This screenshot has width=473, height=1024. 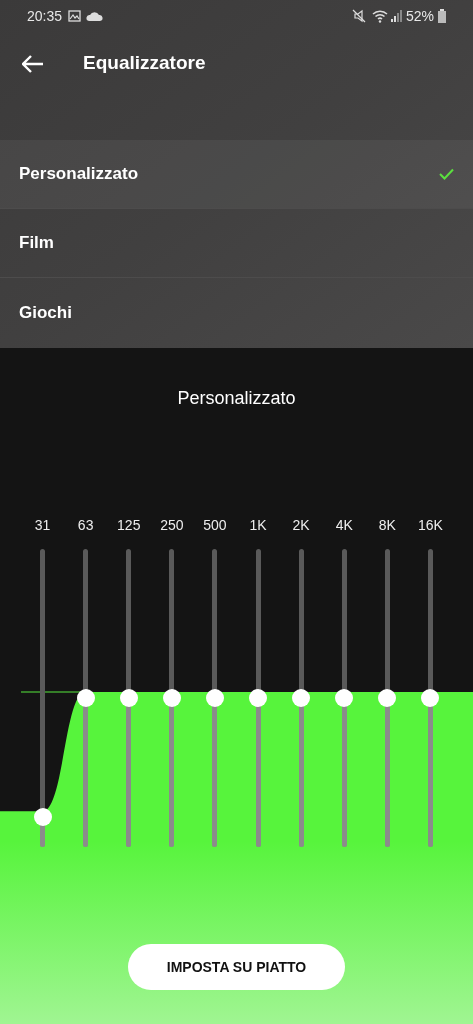 What do you see at coordinates (129, 525) in the screenshot?
I see `band-label: 125` at bounding box center [129, 525].